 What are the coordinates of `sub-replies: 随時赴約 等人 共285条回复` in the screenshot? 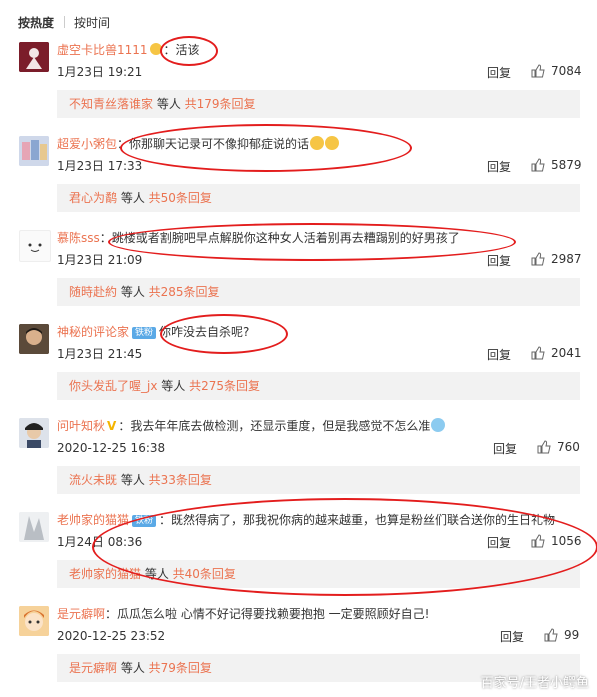 It's located at (318, 292).